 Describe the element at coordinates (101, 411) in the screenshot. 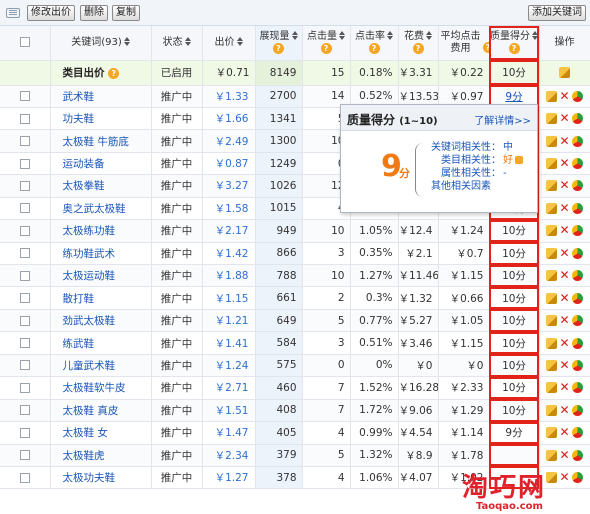

I see `keyword-link: 太极鞋 真皮` at that location.